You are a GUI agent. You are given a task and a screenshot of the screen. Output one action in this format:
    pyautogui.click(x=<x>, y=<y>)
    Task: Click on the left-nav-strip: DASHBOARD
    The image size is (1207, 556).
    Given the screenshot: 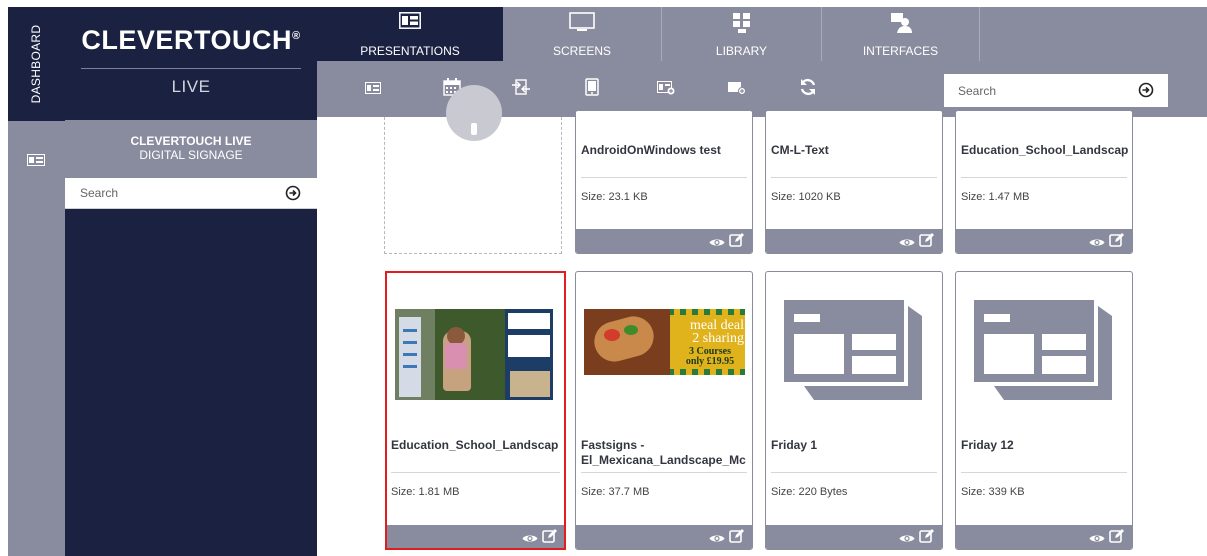 What is the action you would take?
    pyautogui.click(x=36, y=281)
    